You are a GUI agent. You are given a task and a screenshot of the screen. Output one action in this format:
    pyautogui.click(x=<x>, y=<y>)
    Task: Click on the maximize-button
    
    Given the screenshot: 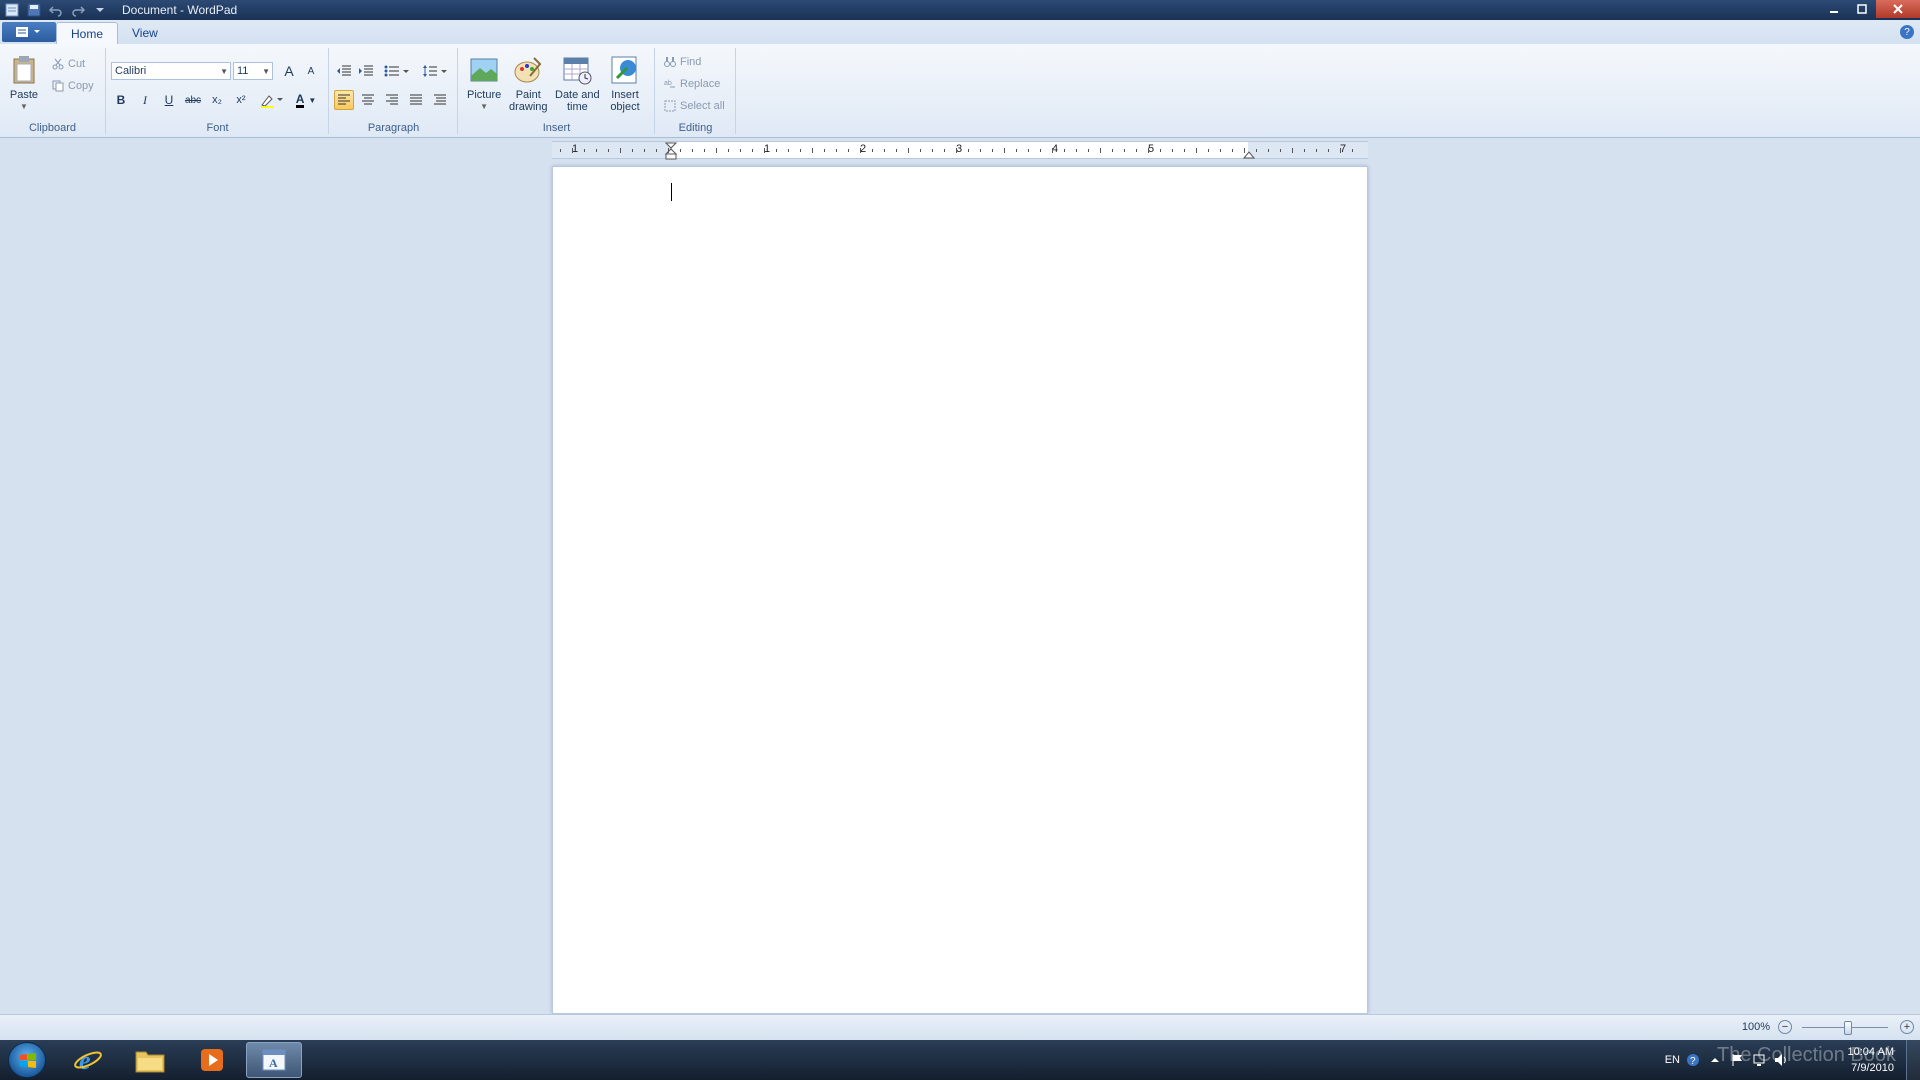 What is the action you would take?
    pyautogui.click(x=1862, y=9)
    